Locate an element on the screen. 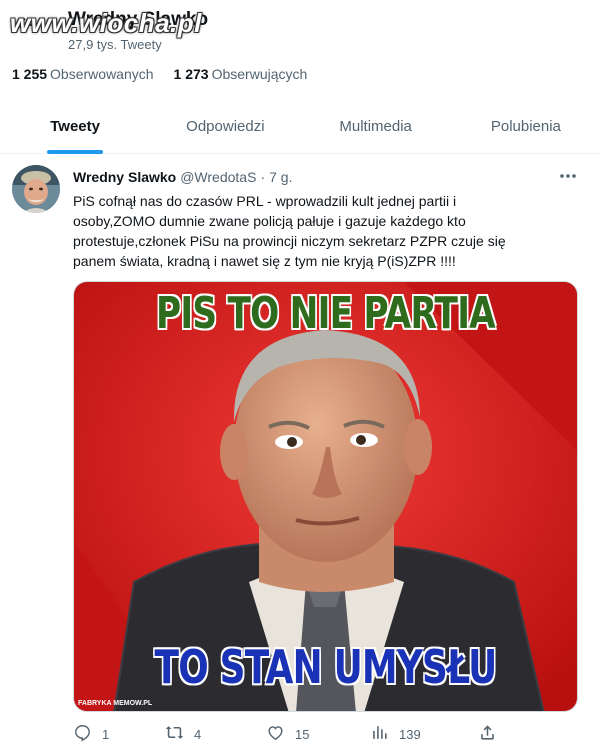 The width and height of the screenshot is (601, 748). following-label: Obserwowanych is located at coordinates (102, 74).